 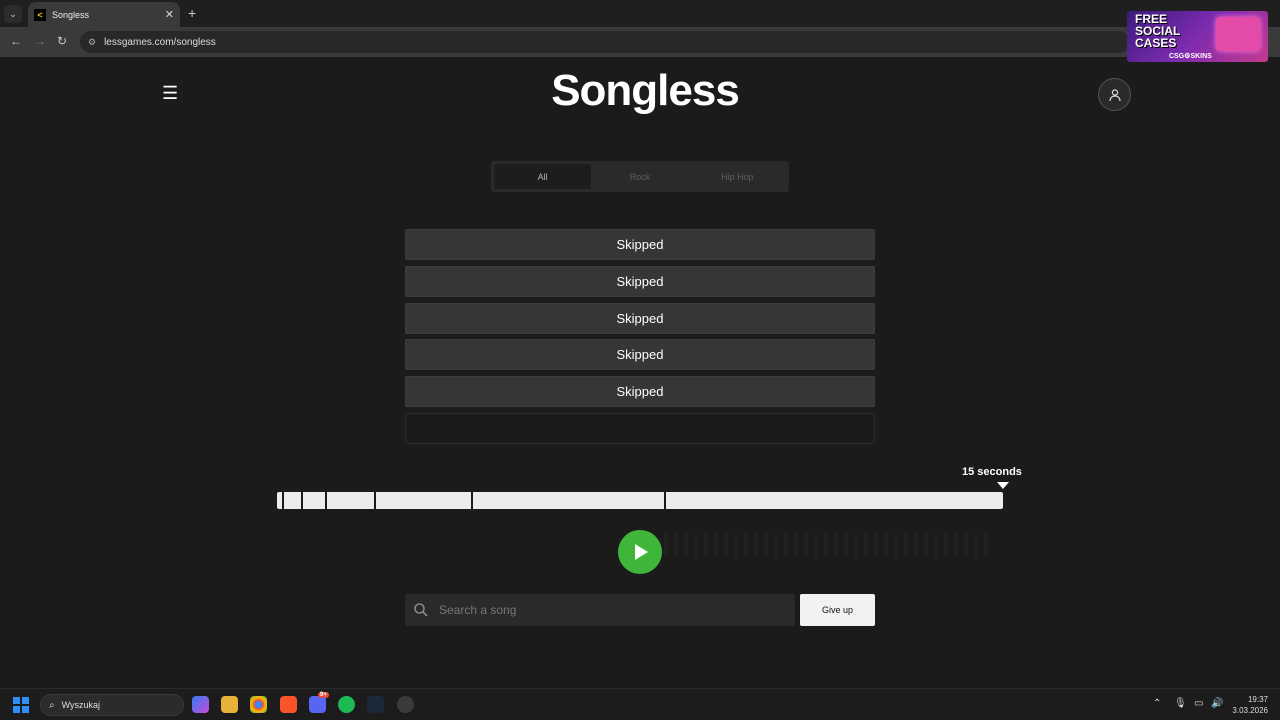 I want to click on ad-headline-line: CASES, so click(x=1156, y=43).